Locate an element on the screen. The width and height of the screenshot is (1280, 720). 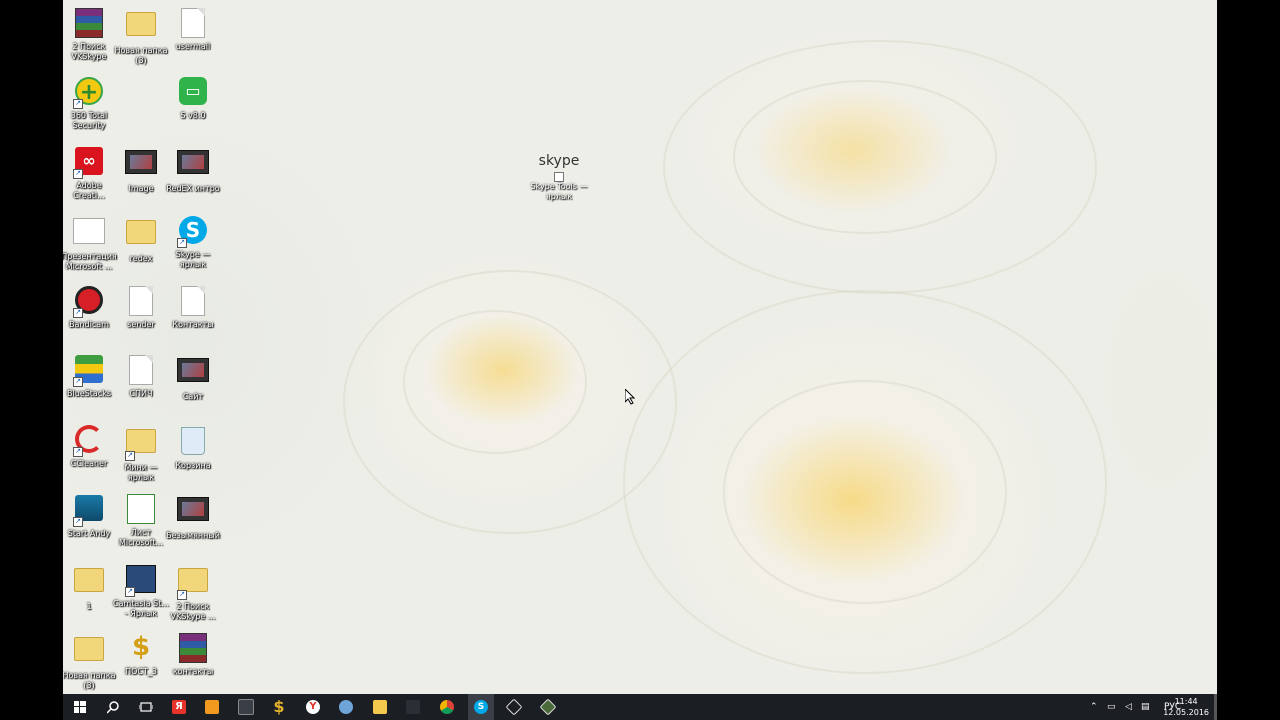
icon-label: sender is located at coordinates (141, 324).